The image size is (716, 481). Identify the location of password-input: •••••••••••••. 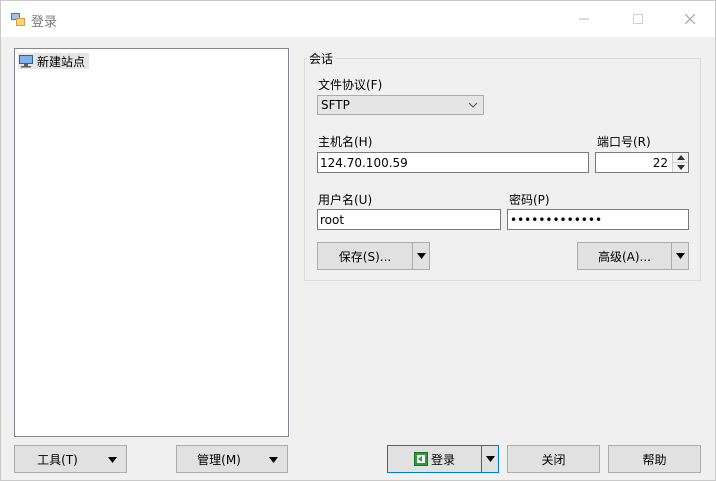
(598, 219).